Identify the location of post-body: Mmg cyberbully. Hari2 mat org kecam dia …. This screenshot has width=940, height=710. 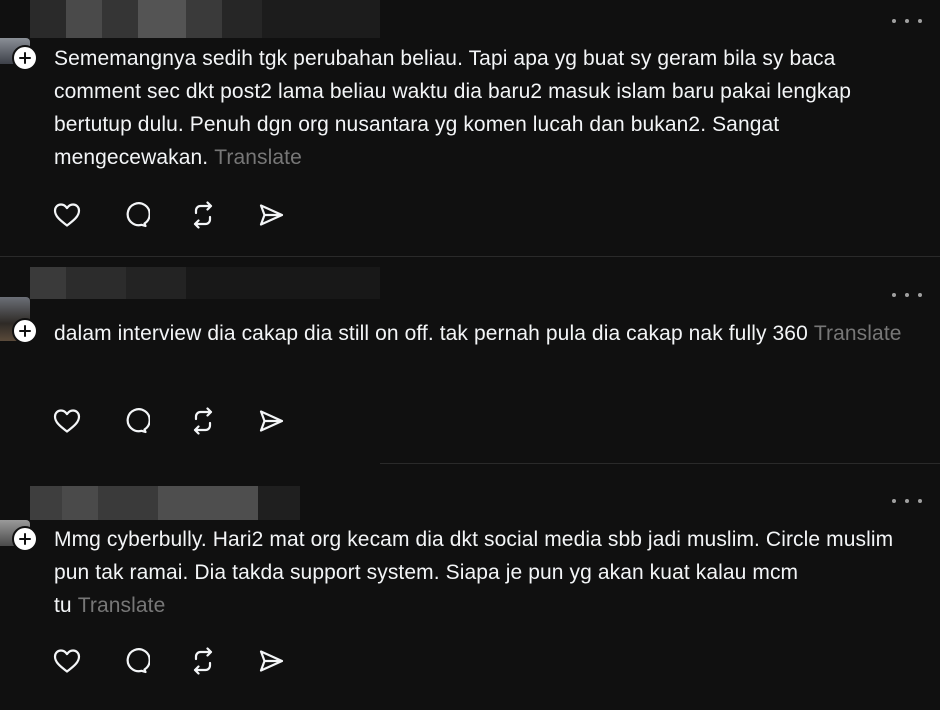
(474, 572).